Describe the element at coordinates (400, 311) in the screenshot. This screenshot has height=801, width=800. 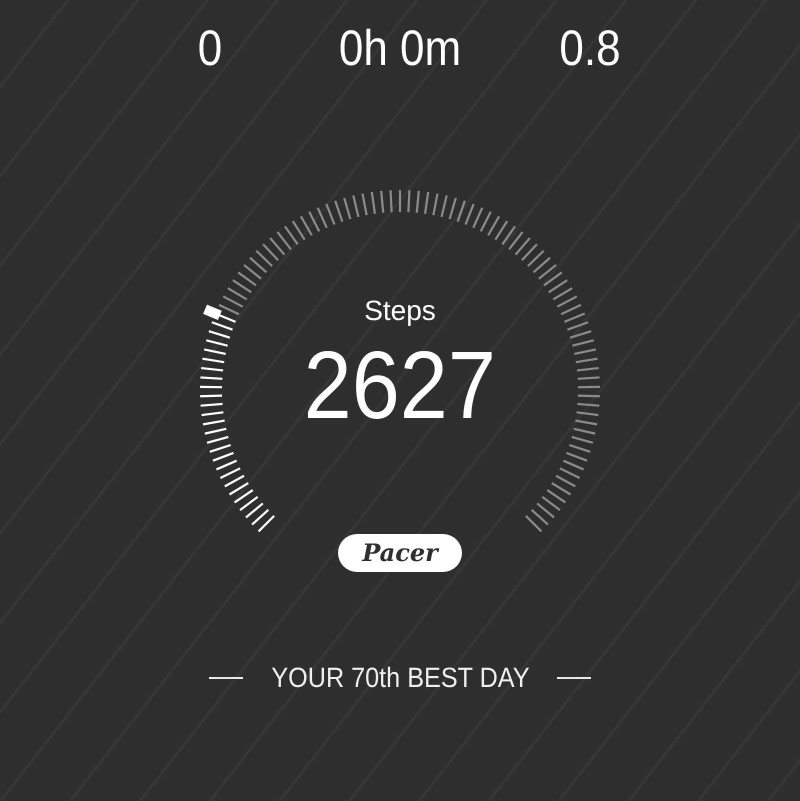
I see `steps-label: Steps` at that location.